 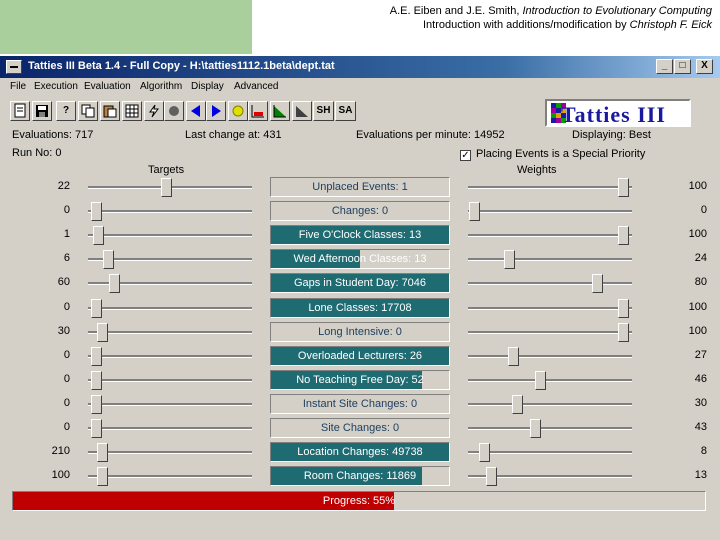 What do you see at coordinates (345, 111) in the screenshot?
I see `sa-button: SA` at bounding box center [345, 111].